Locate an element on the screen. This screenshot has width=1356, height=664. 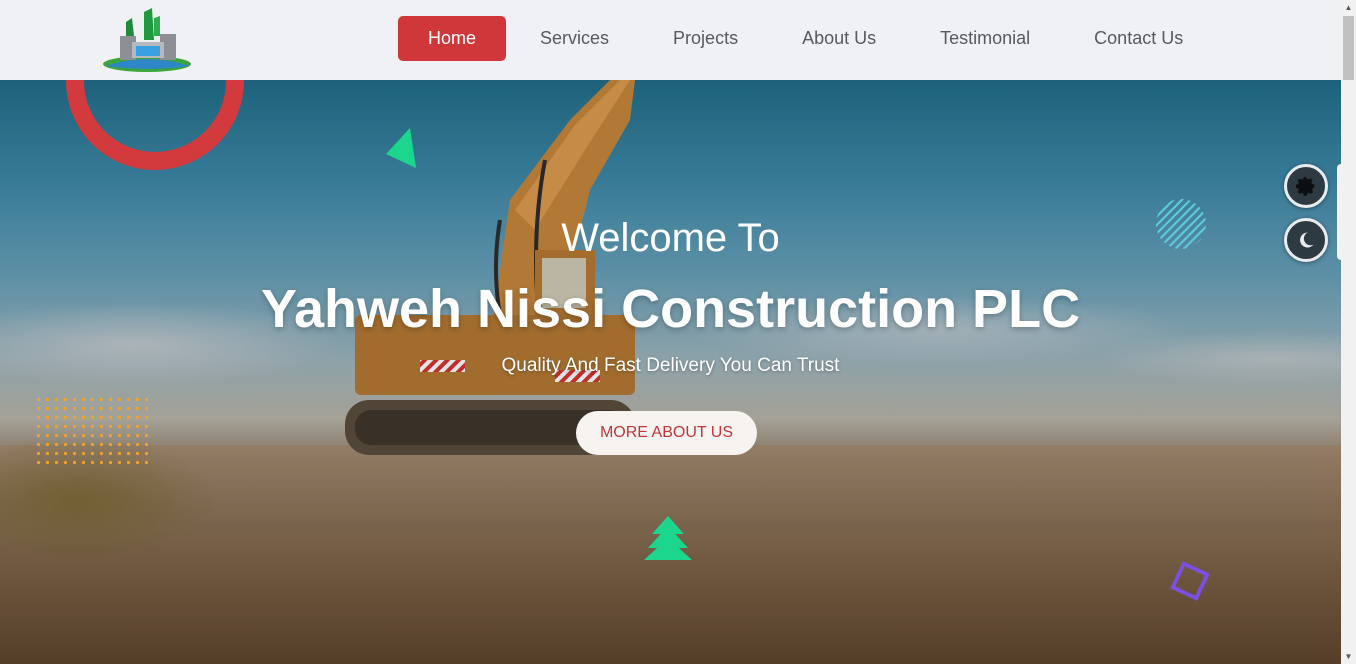
nav-home: Home is located at coordinates (452, 38).